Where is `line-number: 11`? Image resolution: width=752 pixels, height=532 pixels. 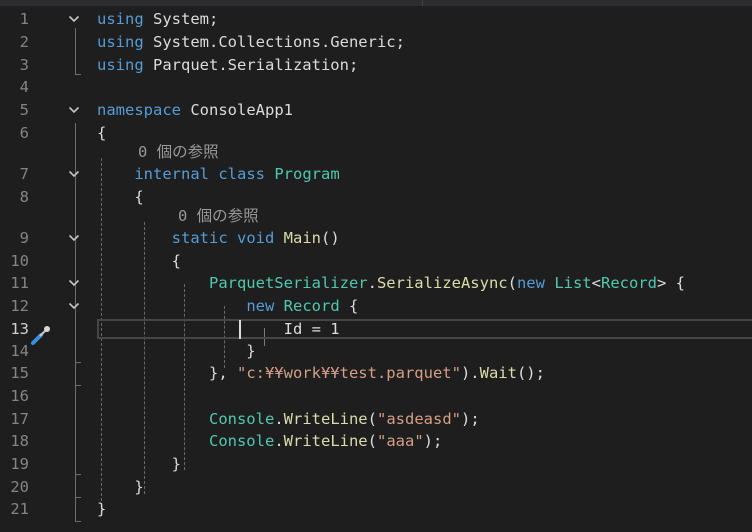
line-number: 11 is located at coordinates (19, 283).